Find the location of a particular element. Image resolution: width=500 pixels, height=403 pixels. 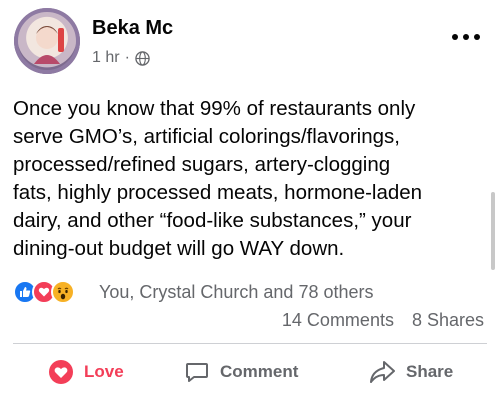

shares-count: 8 Shares is located at coordinates (448, 320).